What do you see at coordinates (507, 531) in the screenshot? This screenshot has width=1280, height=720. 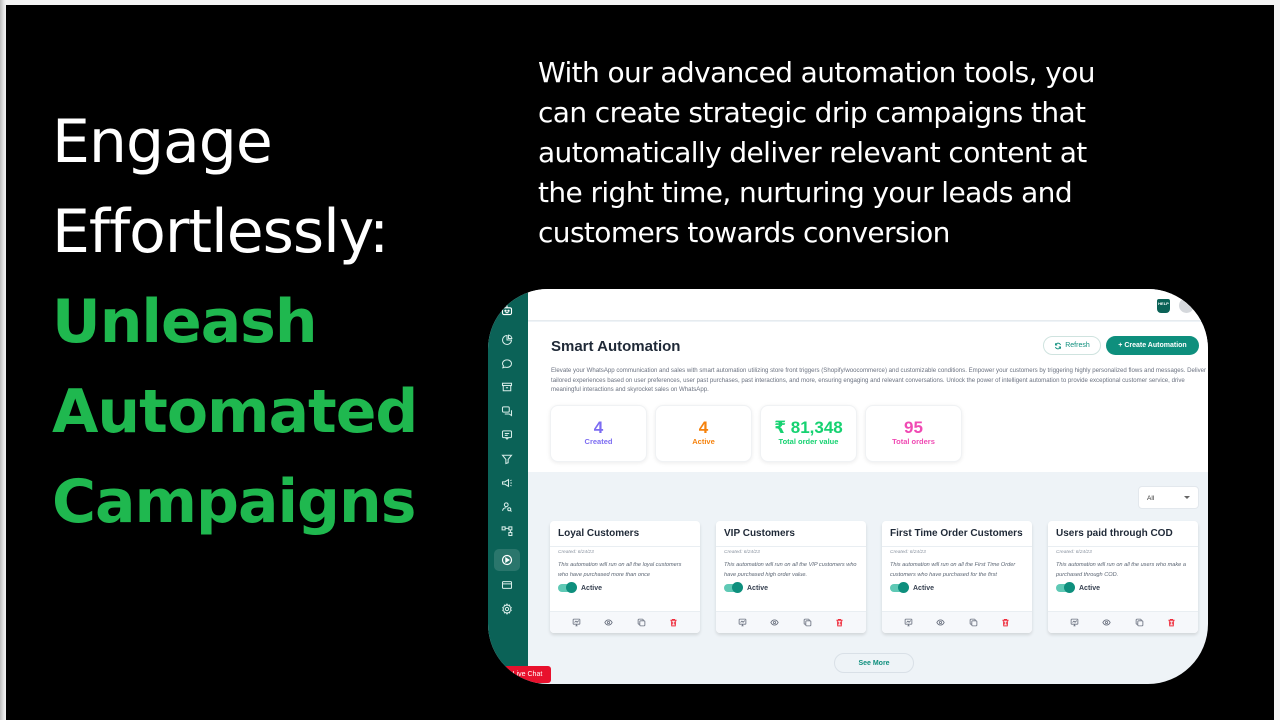 I see `flow-icon` at bounding box center [507, 531].